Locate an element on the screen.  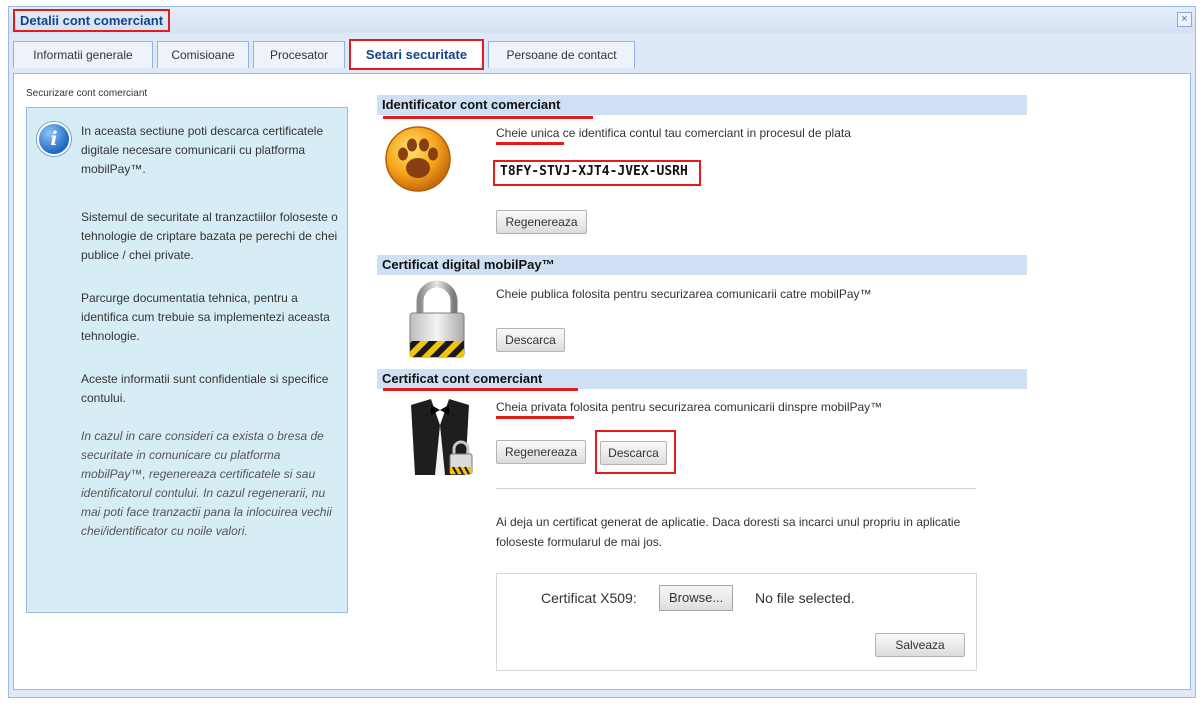
merchant-id-box: T8FY-STVJ-XJT4-JVEX-USRH is located at coordinates (597, 173).